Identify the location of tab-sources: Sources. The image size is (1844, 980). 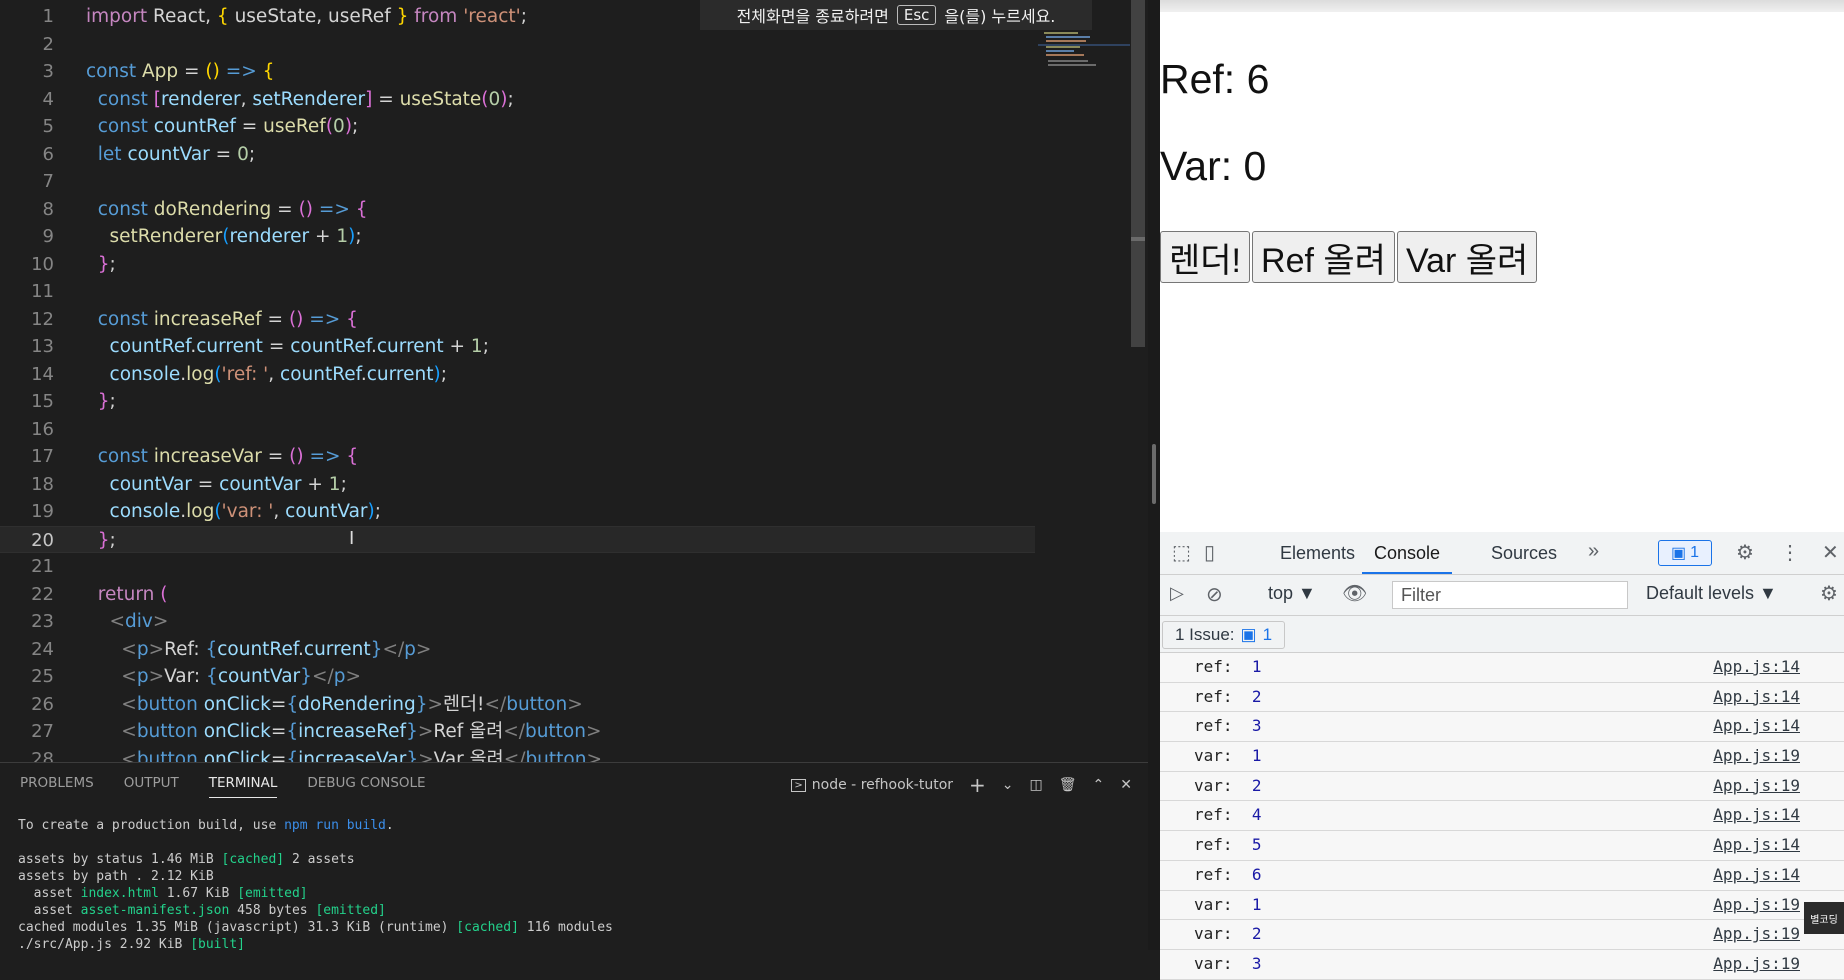
(1524, 553).